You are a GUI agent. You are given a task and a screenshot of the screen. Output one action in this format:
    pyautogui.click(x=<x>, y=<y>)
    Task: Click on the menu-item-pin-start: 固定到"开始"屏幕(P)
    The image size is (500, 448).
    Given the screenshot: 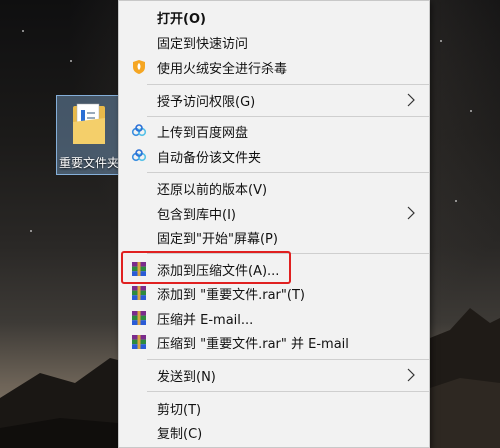 What is the action you would take?
    pyautogui.click(x=274, y=237)
    